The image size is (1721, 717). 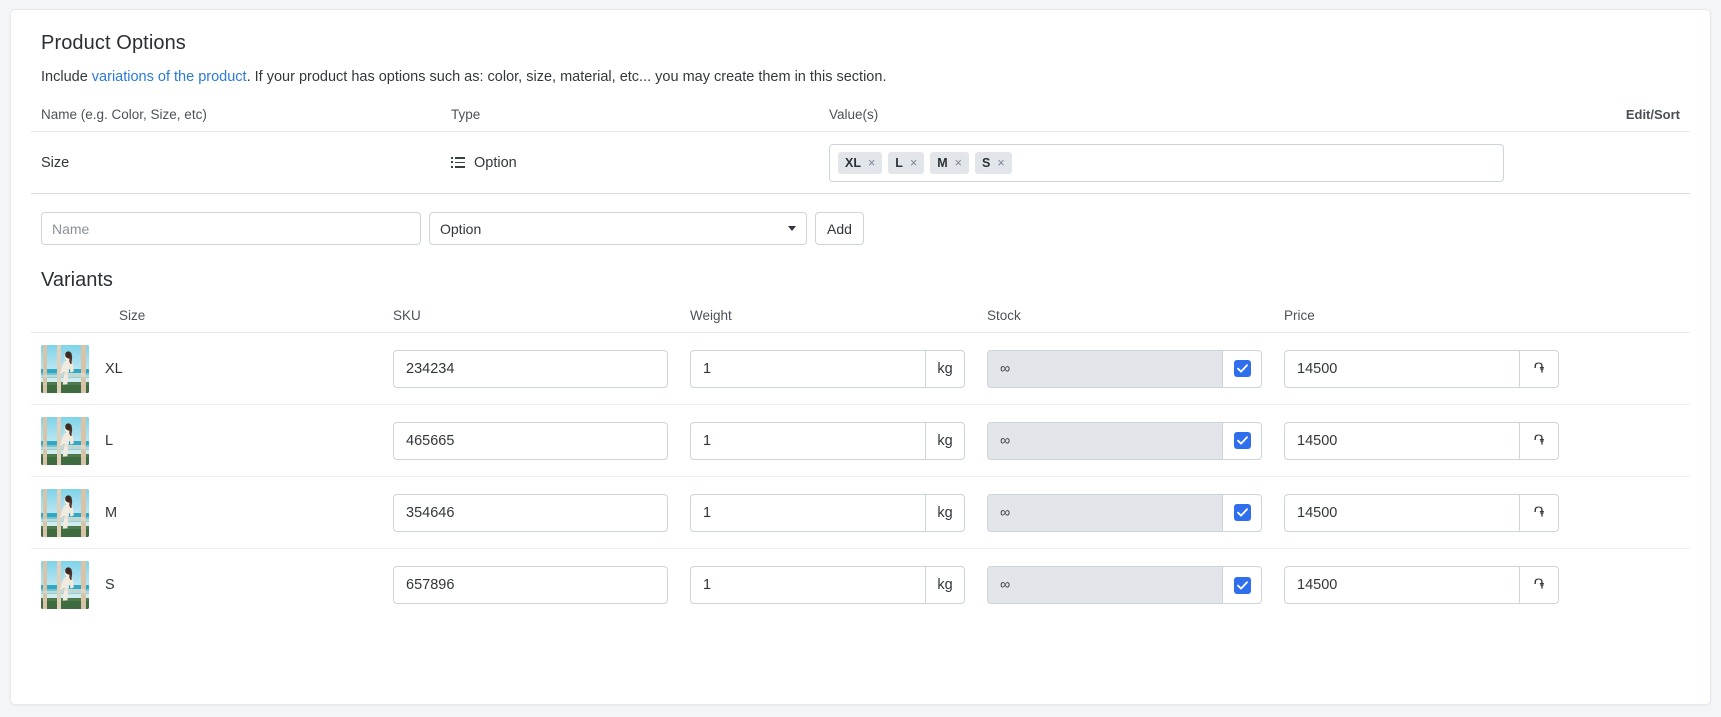 I want to click on variants-table-header: Size SKU Weight Stock Price, so click(x=860, y=320).